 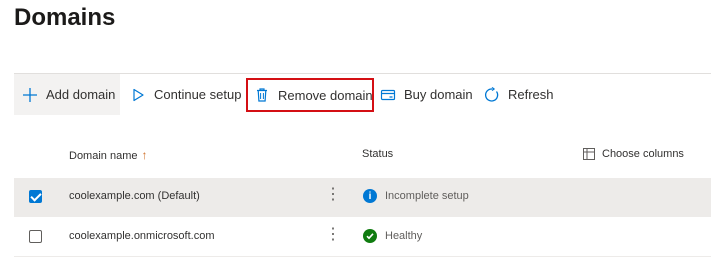 I want to click on column-header-domain-name: Domain name ↑, so click(x=108, y=155).